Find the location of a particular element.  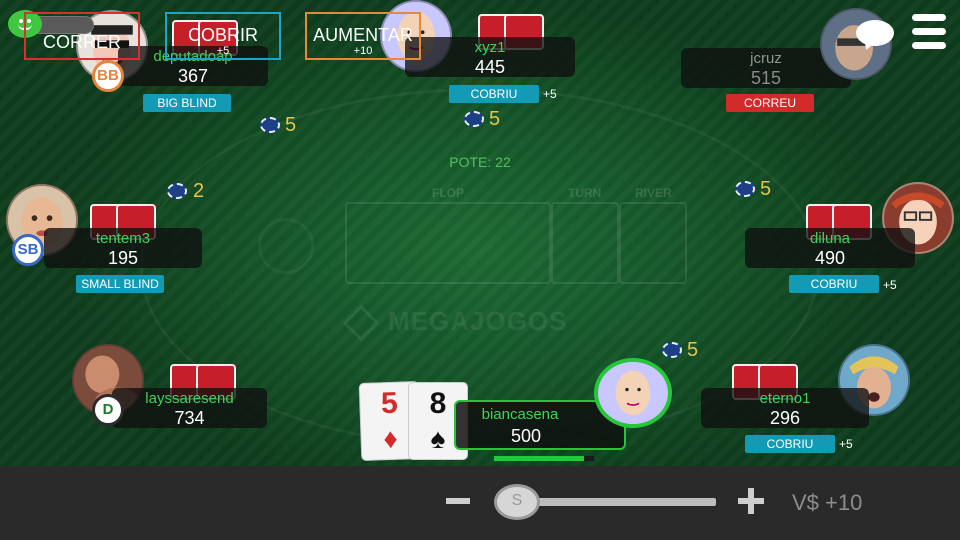

player-panel: layssaresend 734 is located at coordinates (189, 408).